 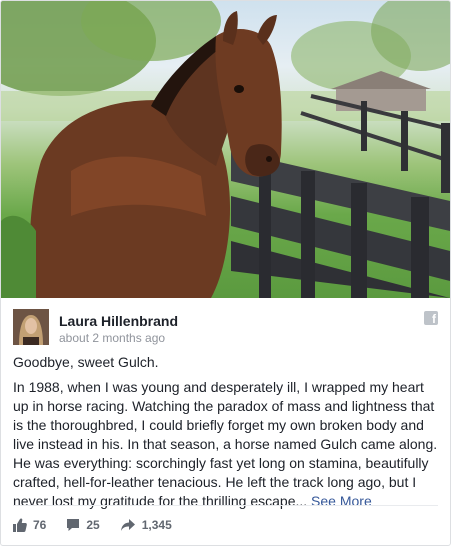 I want to click on thumbs-up-icon, so click(x=20, y=525).